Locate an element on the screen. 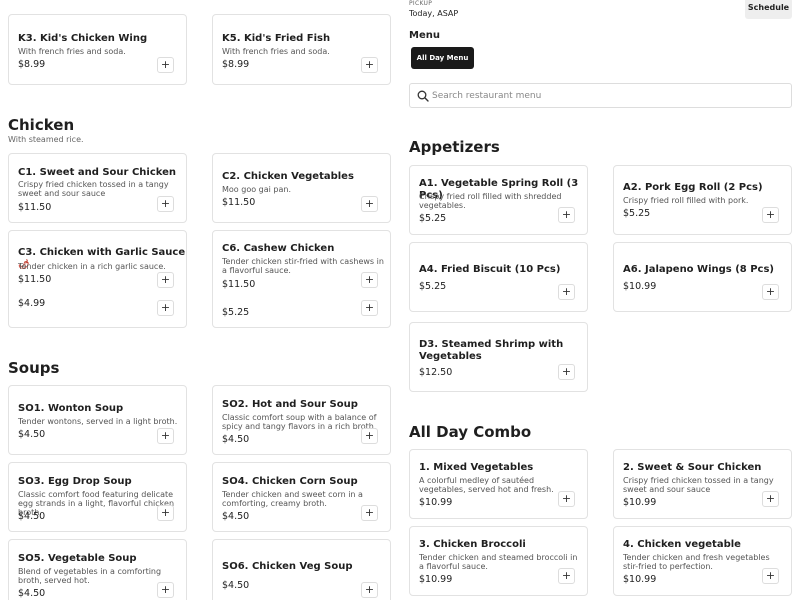  menu-item-card: SO6. Chicken Veg Soup $4.50 + is located at coordinates (301, 569).